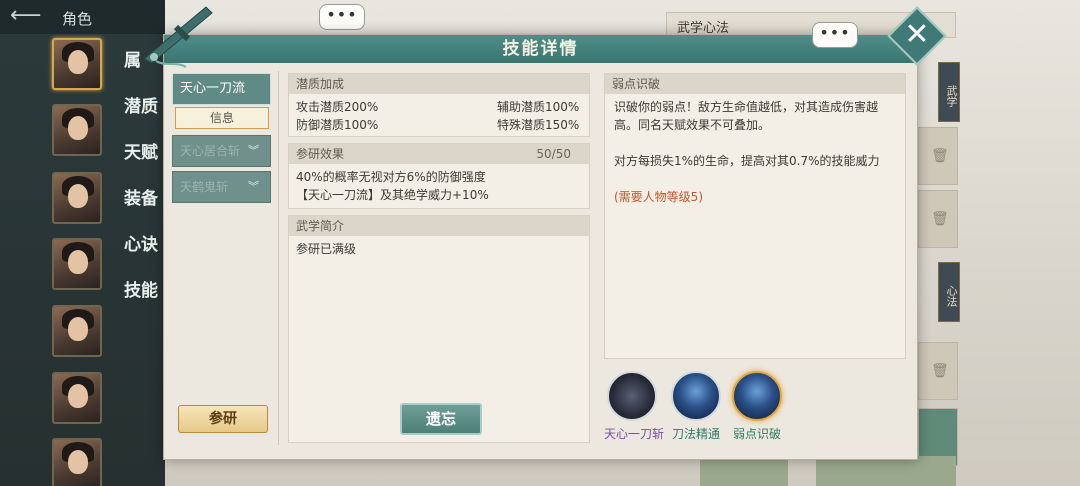  I want to click on potential-attack: 攻击潜质200%, so click(337, 107).